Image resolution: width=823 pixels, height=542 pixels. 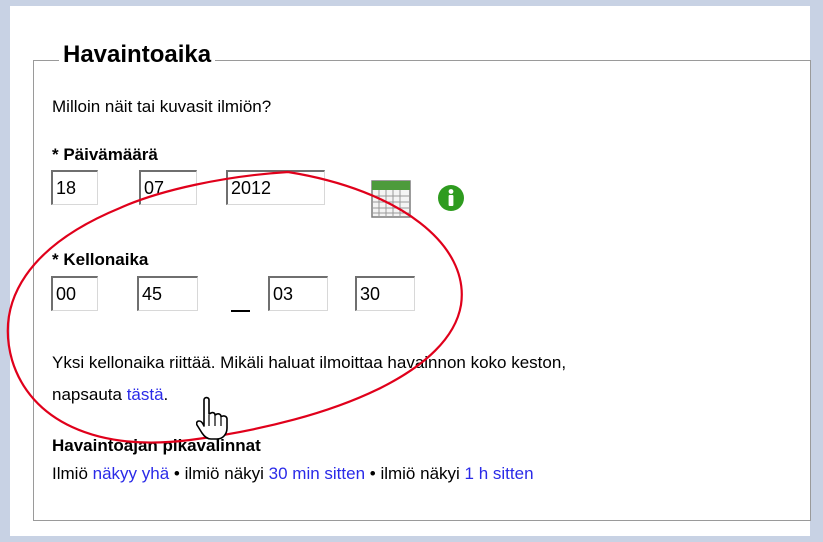 I want to click on shortcut-30-min-ago: 30 min sitten, so click(x=317, y=473).